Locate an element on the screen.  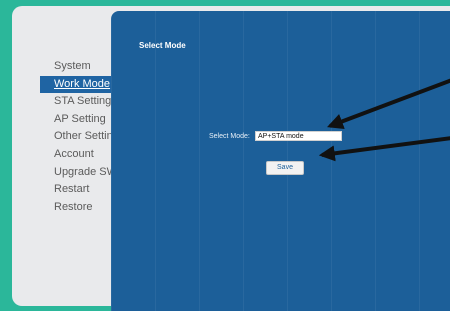
annotation-arrows is located at coordinates (384, 120).